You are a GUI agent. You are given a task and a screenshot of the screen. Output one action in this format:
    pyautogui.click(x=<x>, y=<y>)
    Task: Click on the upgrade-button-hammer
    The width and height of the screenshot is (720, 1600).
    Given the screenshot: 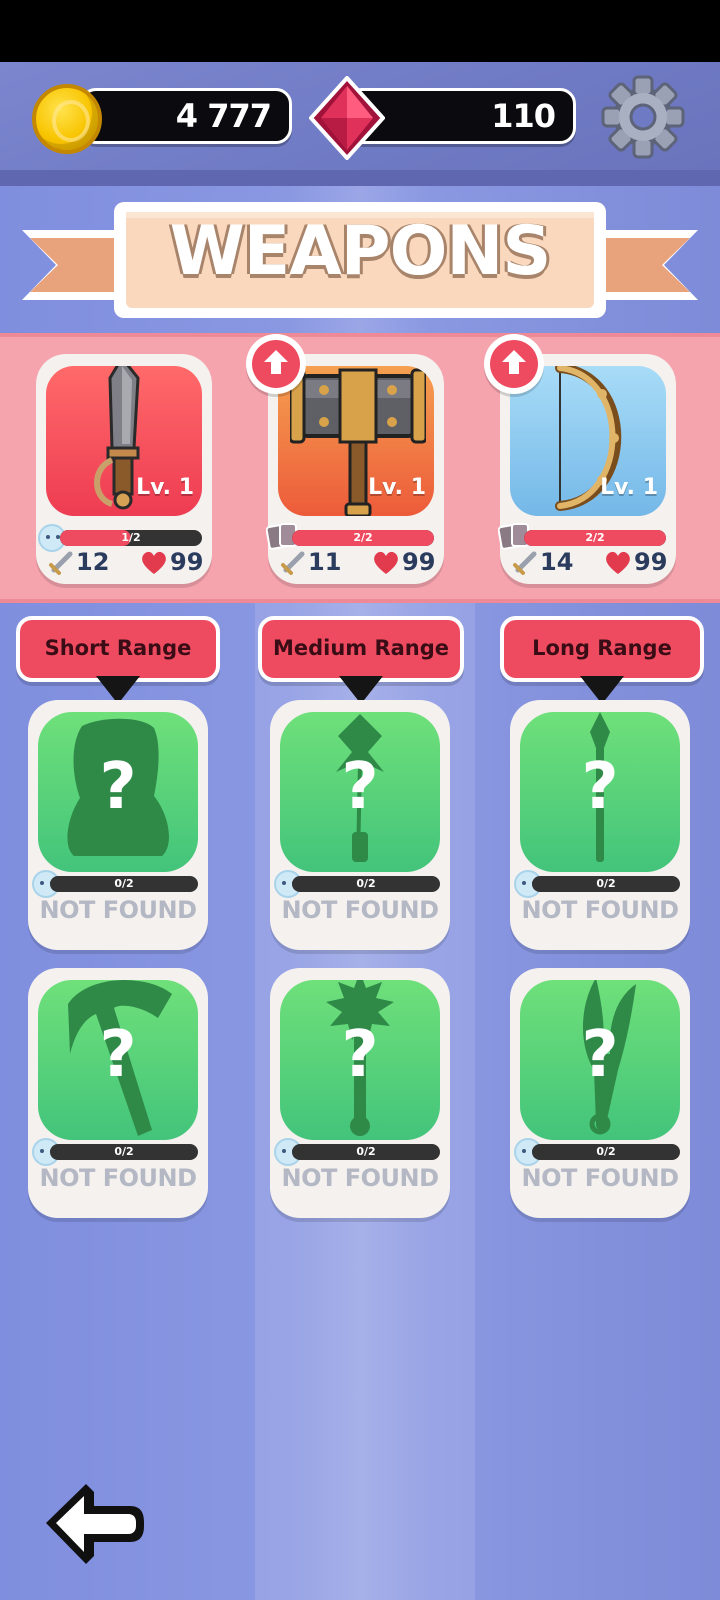 What is the action you would take?
    pyautogui.click(x=276, y=364)
    